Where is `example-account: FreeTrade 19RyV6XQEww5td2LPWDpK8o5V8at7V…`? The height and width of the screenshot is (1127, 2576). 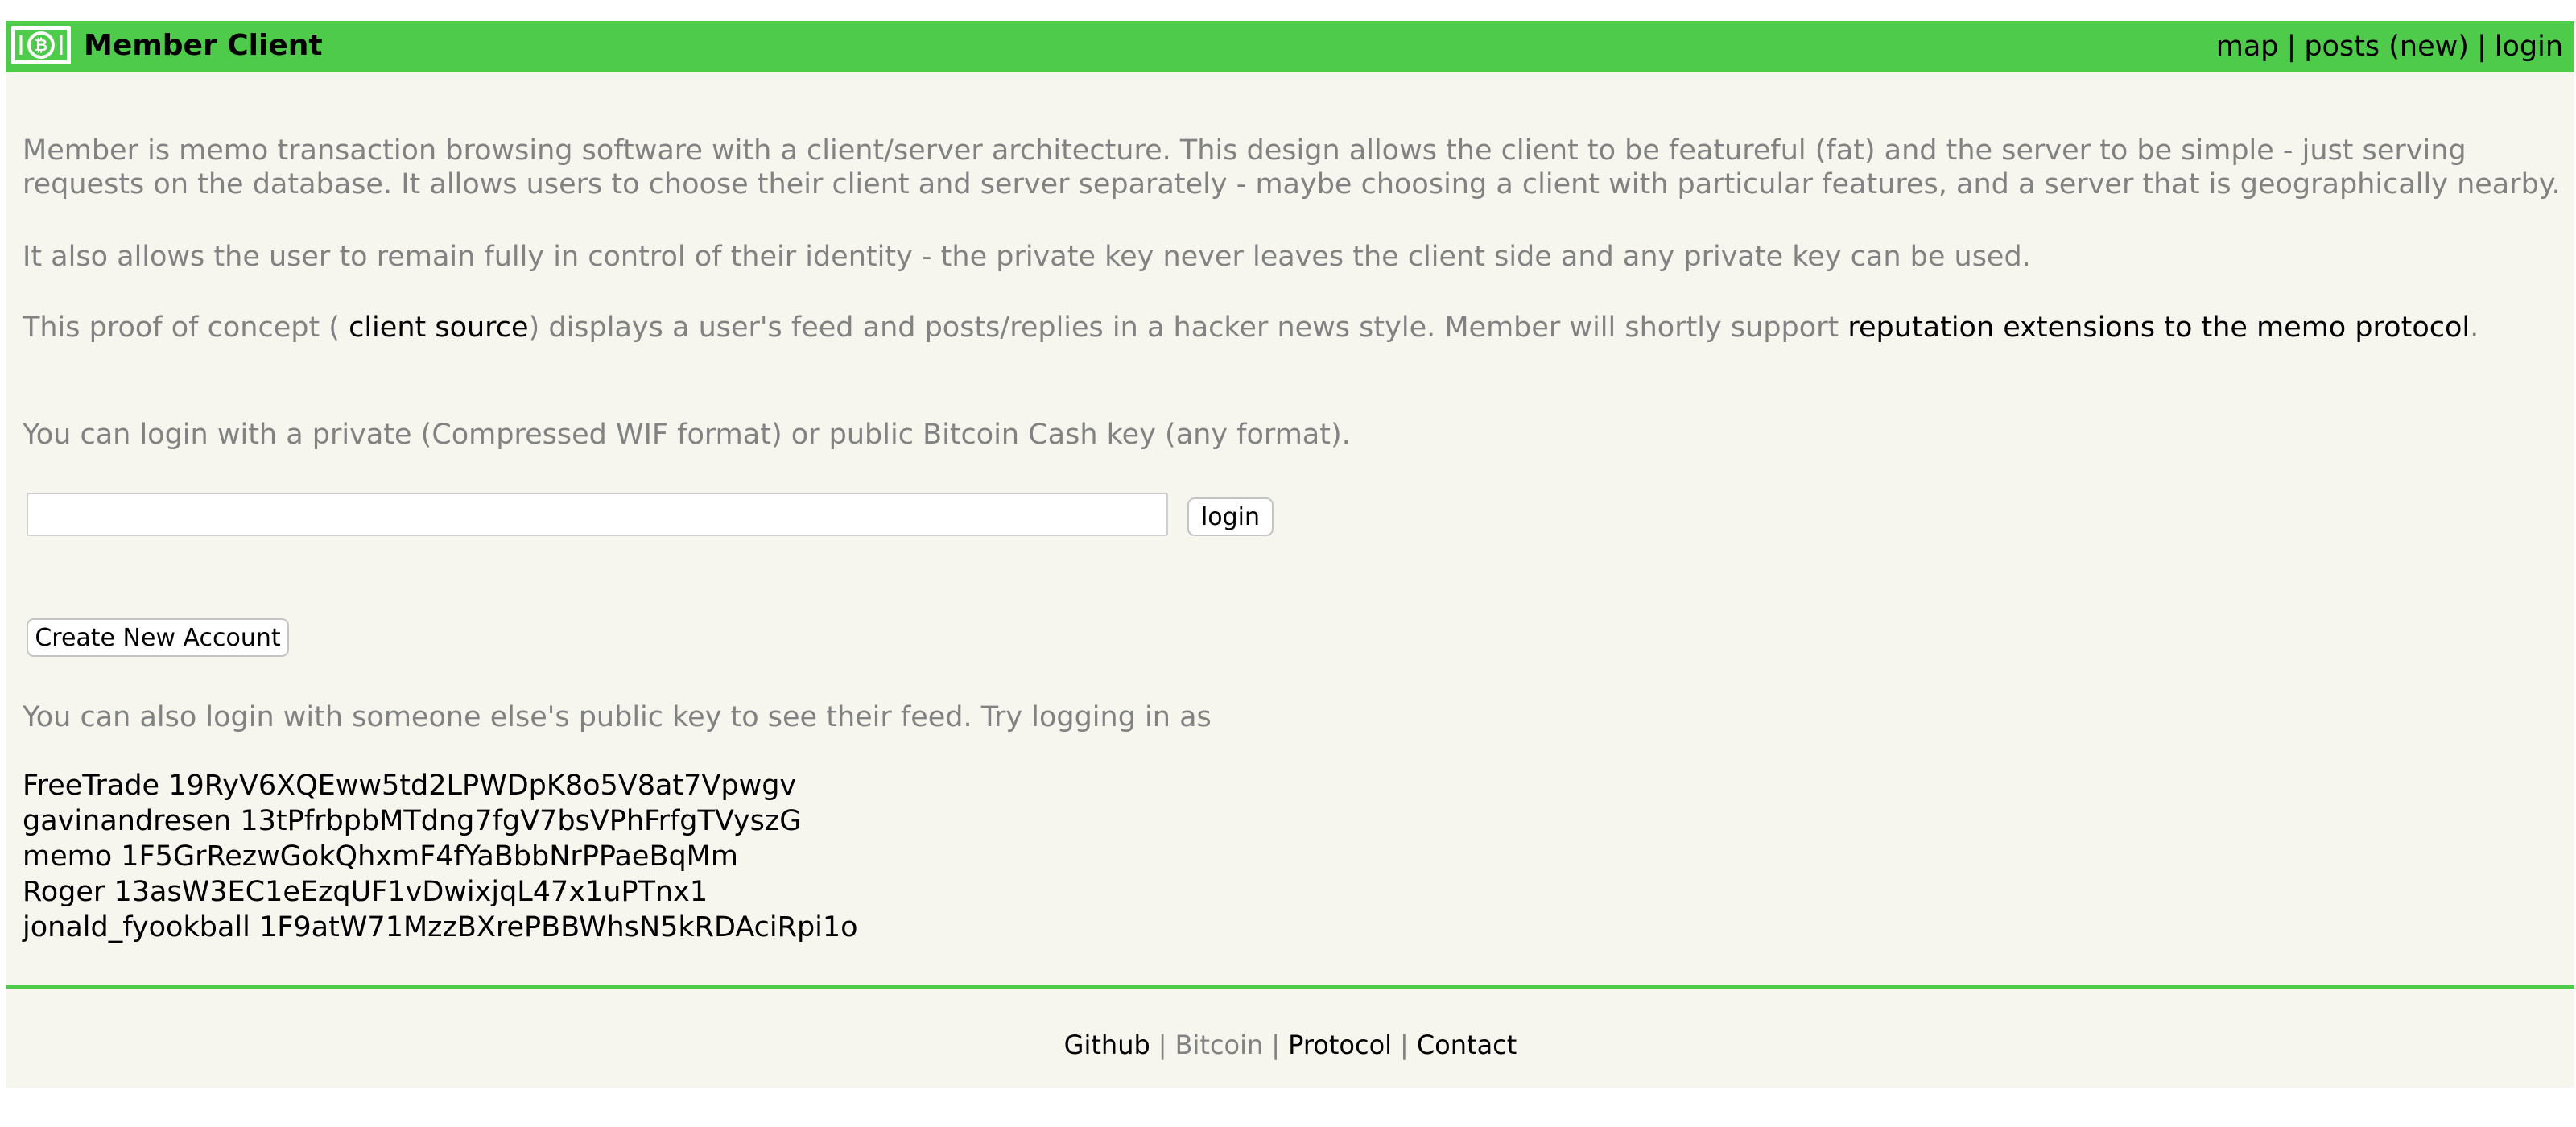
example-account: FreeTrade 19RyV6XQEww5td2LPWDpK8o5V8at7V… is located at coordinates (441, 785).